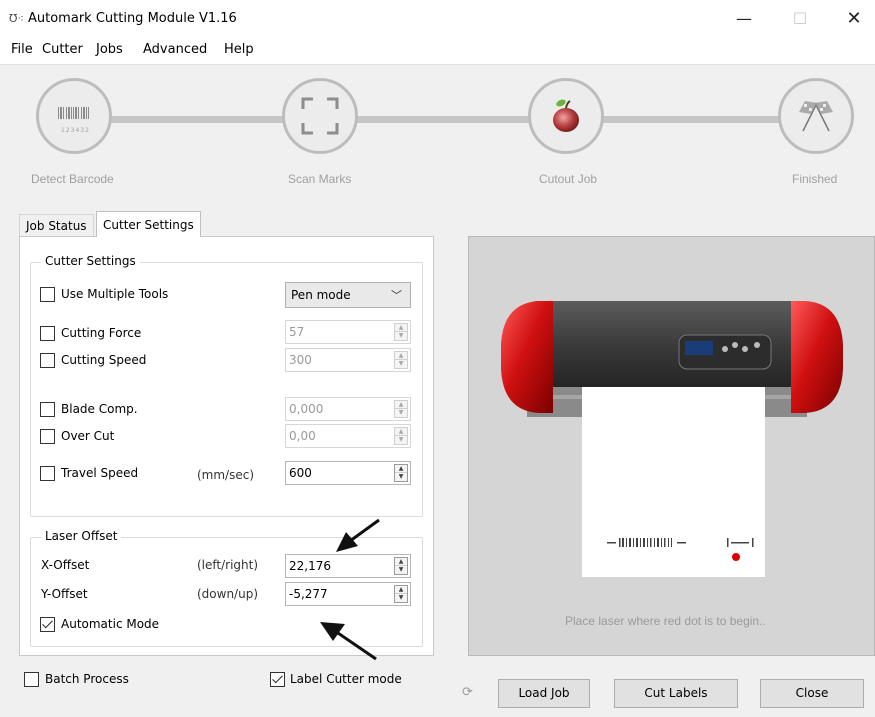  Describe the element at coordinates (47, 333) in the screenshot. I see `cutting-force-checkbox` at that location.